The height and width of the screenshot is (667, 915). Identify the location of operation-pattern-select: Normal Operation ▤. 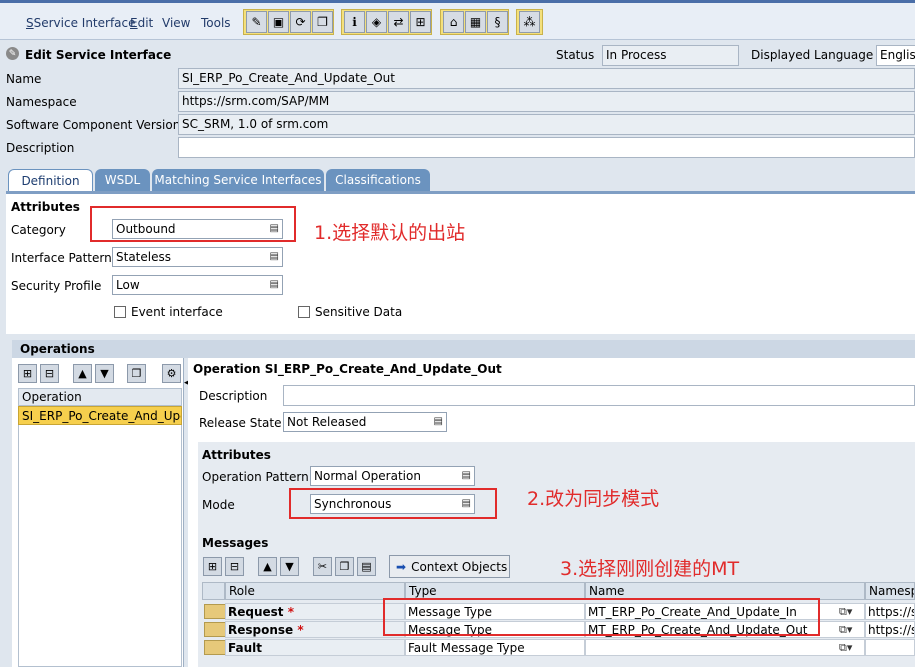
(392, 476).